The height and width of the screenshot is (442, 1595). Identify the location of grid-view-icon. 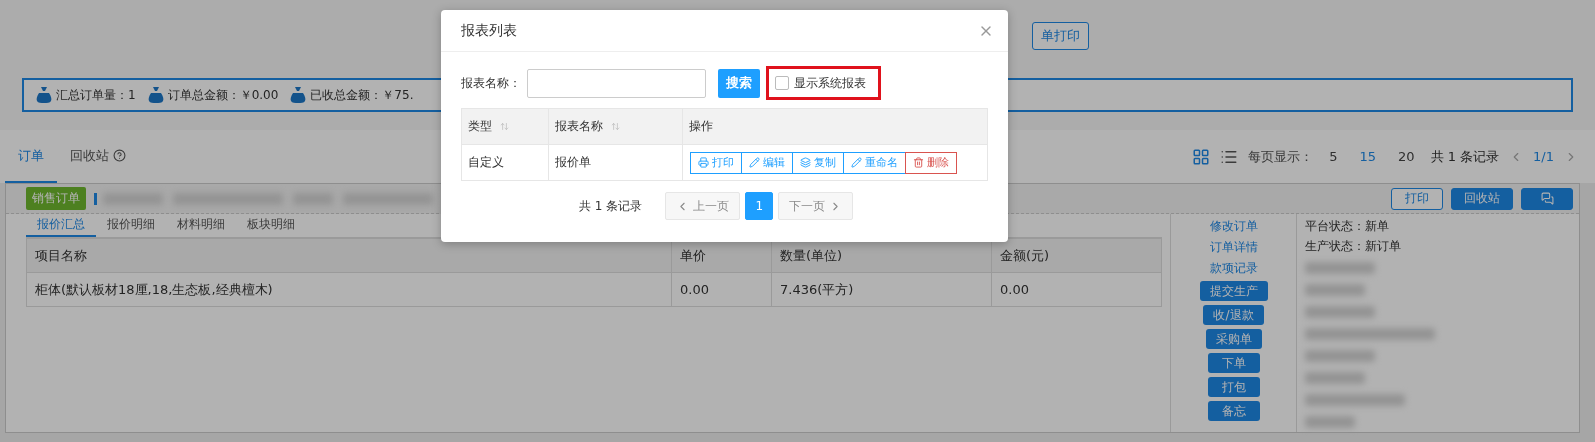
(1201, 156).